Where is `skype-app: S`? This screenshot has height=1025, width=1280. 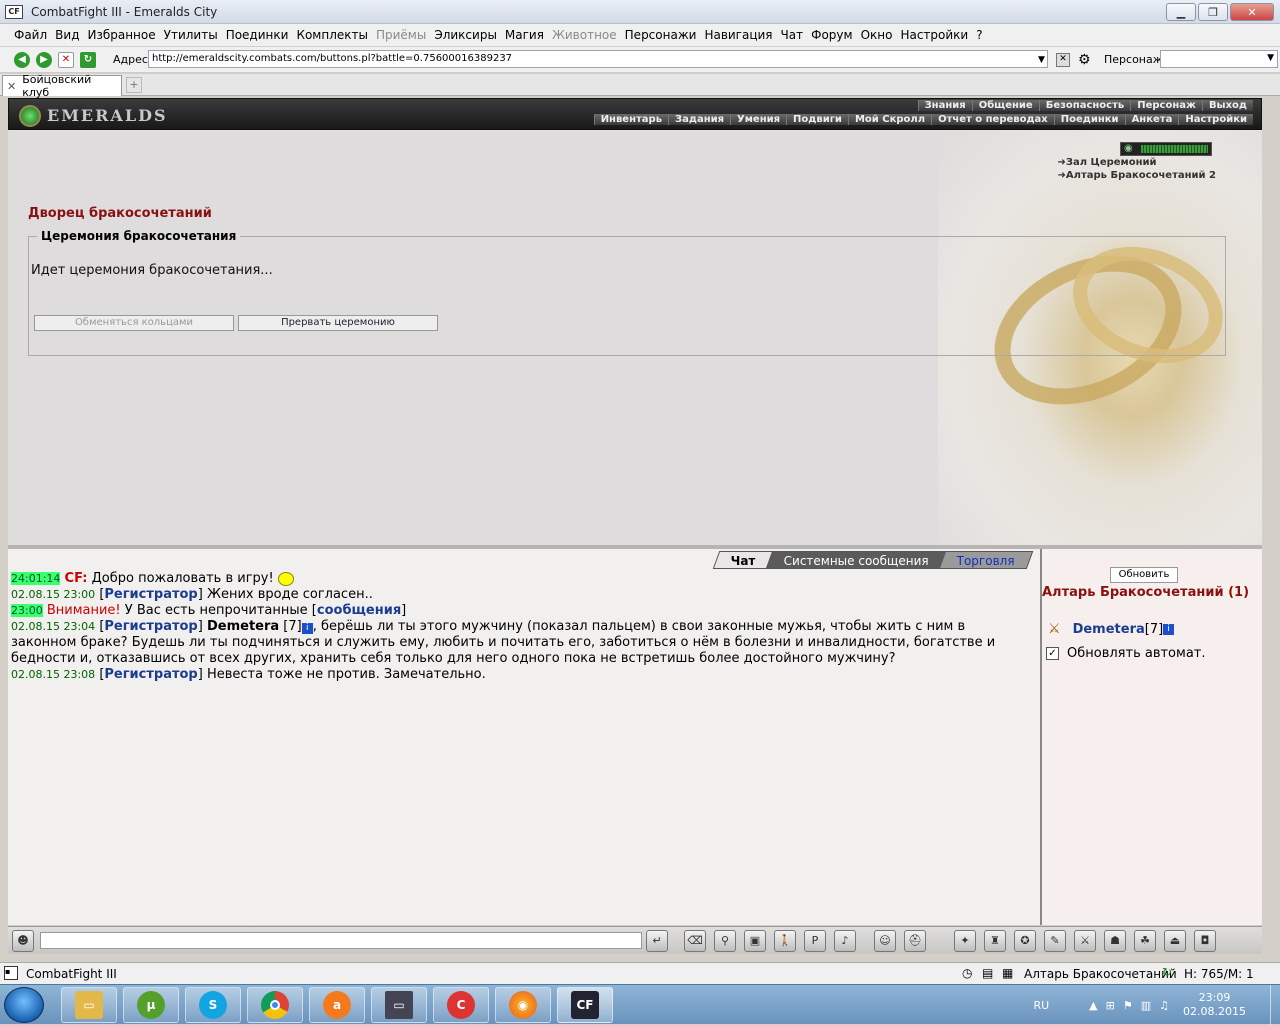 skype-app: S is located at coordinates (213, 1005).